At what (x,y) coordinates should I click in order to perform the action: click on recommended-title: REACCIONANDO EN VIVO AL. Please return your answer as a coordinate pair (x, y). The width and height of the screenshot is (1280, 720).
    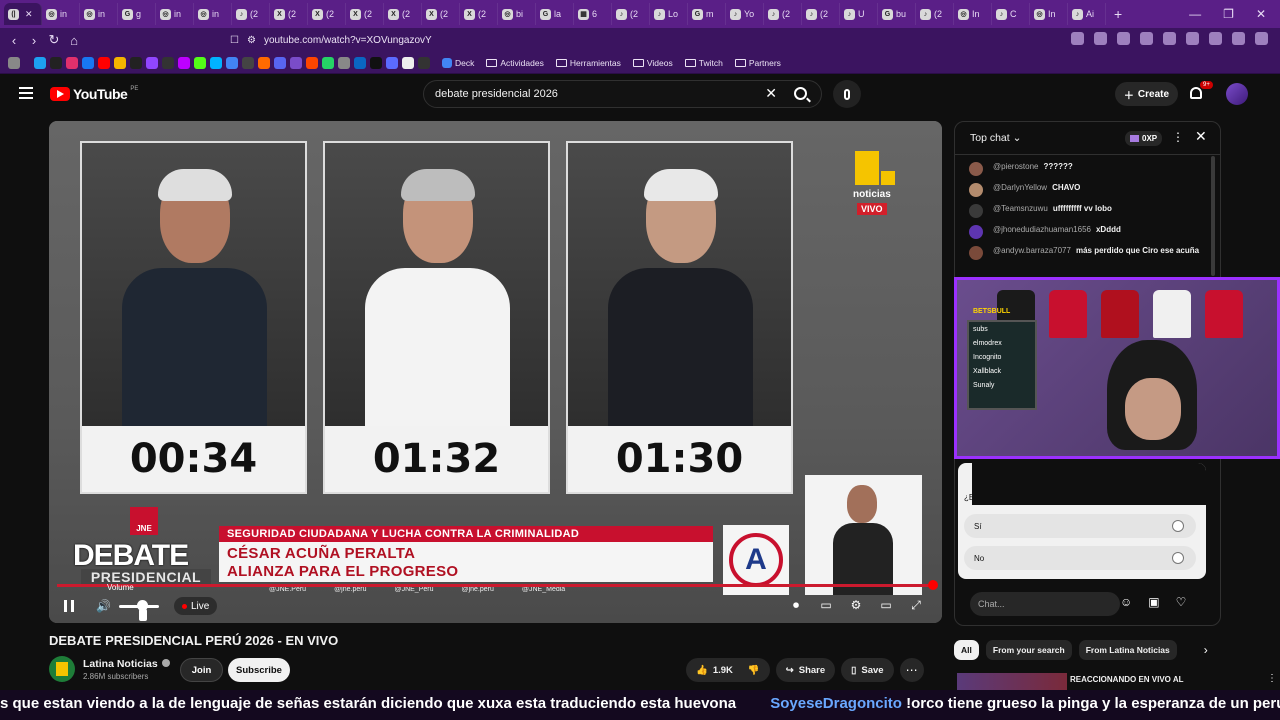
    Looking at the image, I should click on (1127, 679).